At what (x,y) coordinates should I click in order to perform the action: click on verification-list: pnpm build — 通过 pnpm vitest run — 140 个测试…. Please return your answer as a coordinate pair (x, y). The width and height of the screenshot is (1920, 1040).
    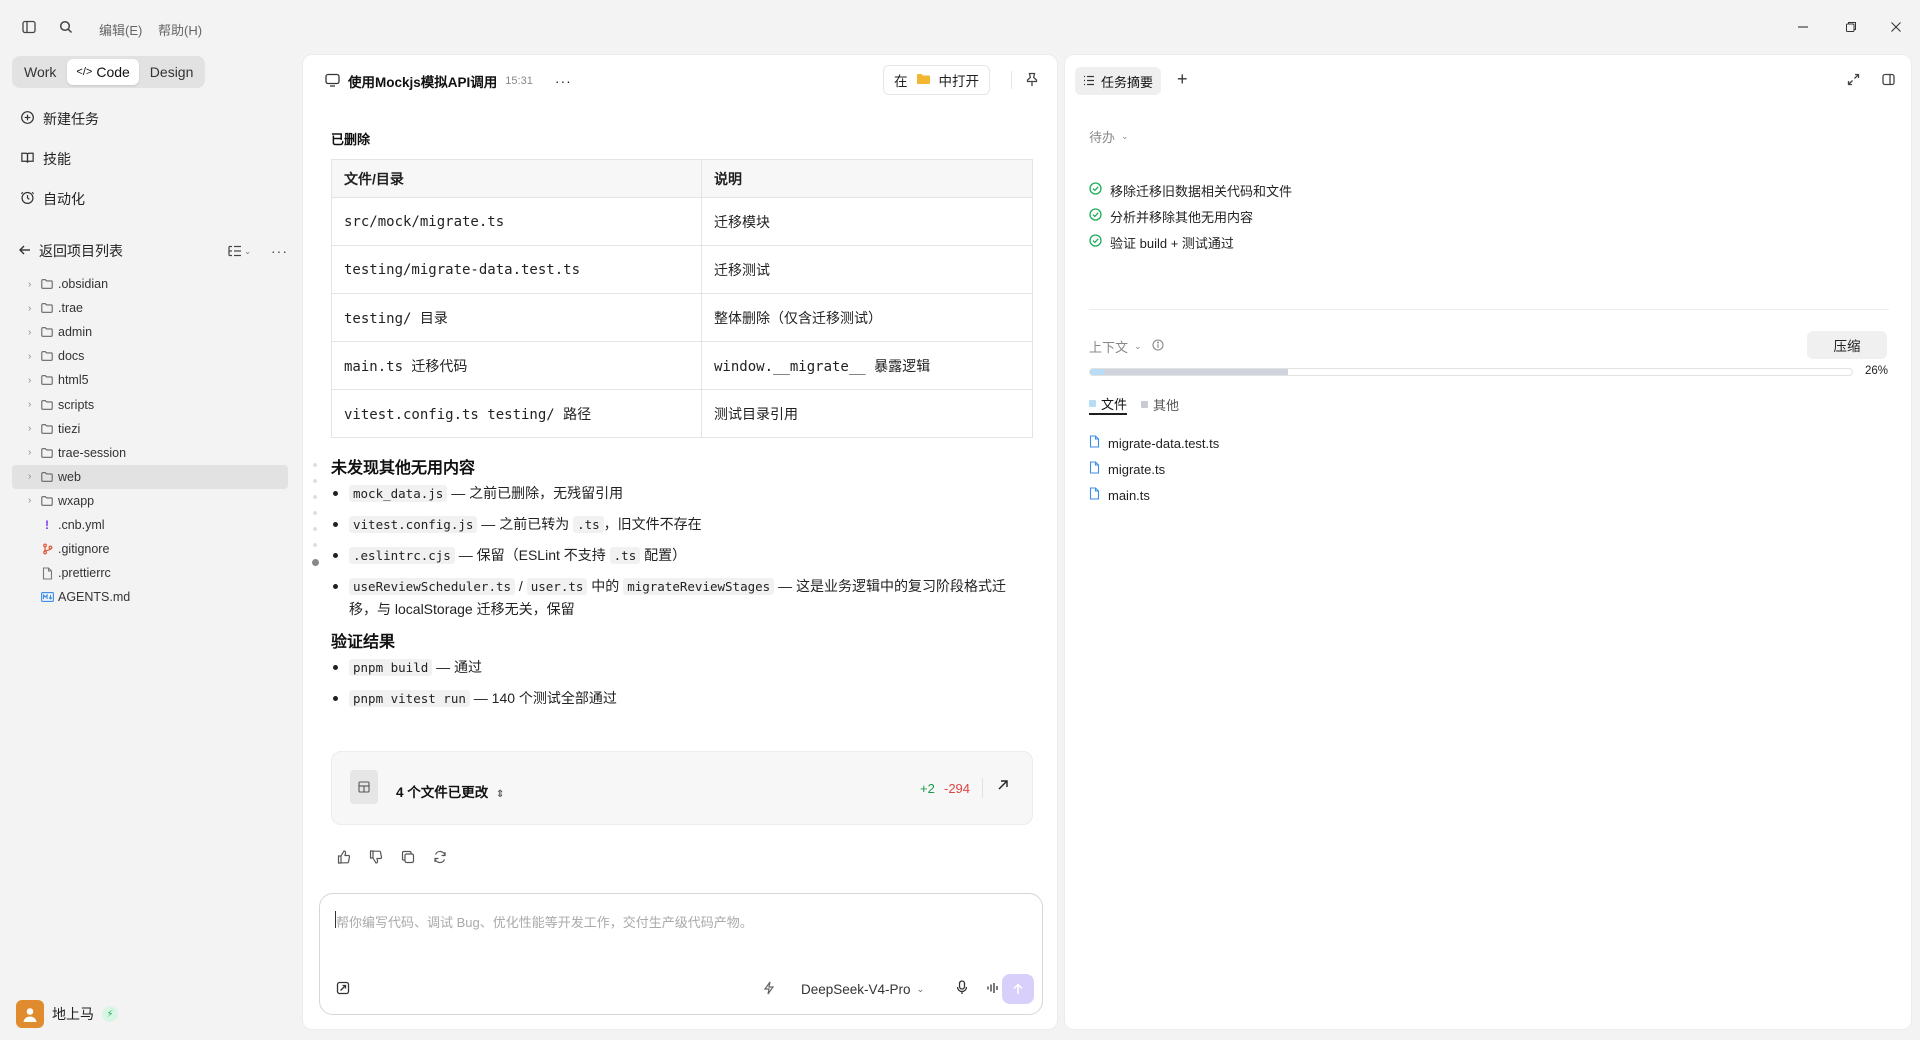
    Looking at the image, I should click on (682, 683).